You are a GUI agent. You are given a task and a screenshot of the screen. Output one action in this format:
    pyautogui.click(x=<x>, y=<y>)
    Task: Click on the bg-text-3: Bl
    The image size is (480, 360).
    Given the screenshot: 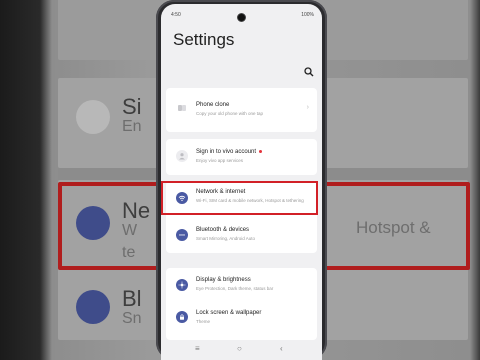 What is the action you would take?
    pyautogui.click(x=132, y=298)
    